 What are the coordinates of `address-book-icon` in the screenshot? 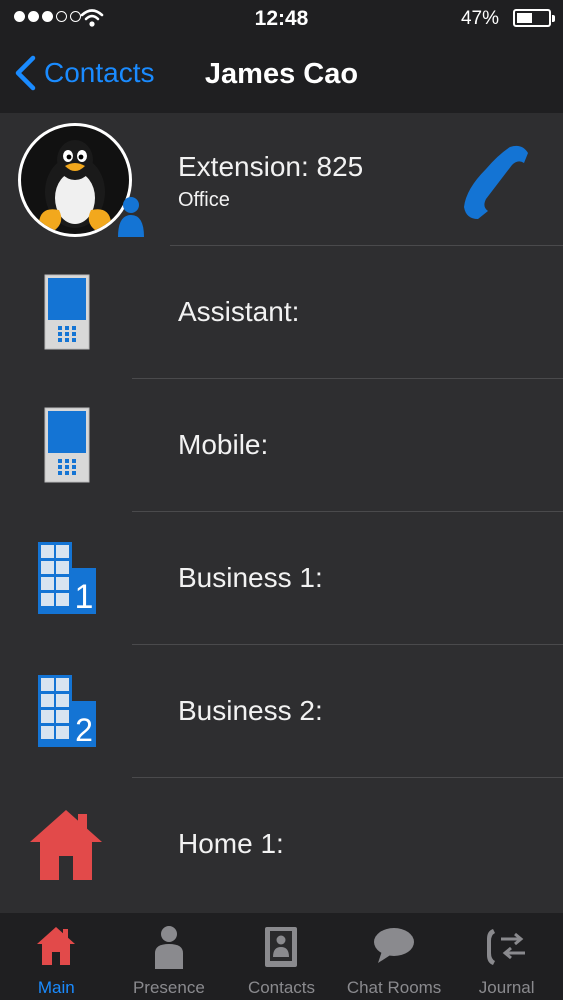 It's located at (281, 947).